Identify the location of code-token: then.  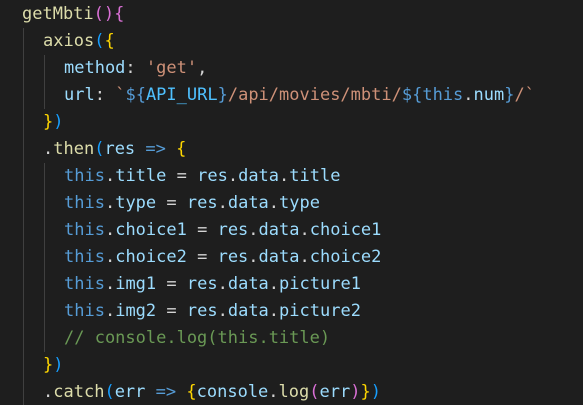
(74, 149).